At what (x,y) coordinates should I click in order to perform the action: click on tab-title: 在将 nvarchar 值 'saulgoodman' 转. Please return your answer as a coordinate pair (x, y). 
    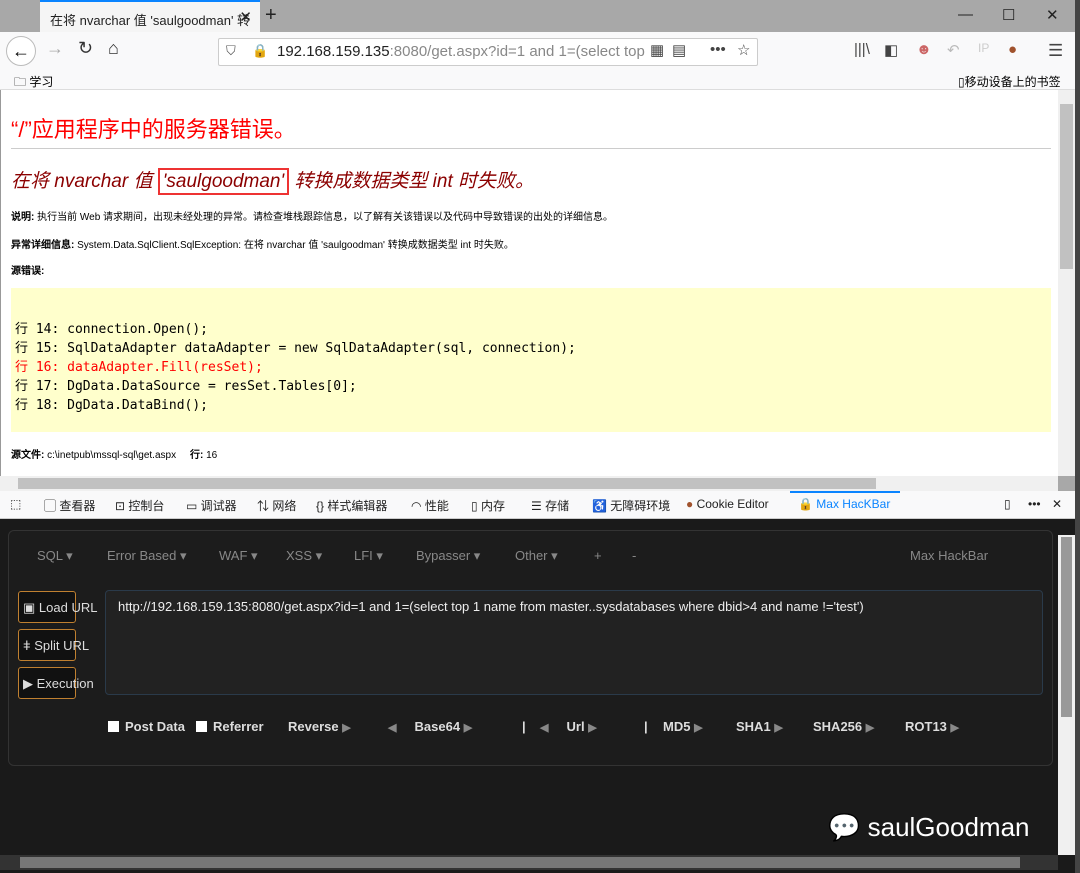
    Looking at the image, I should click on (150, 20).